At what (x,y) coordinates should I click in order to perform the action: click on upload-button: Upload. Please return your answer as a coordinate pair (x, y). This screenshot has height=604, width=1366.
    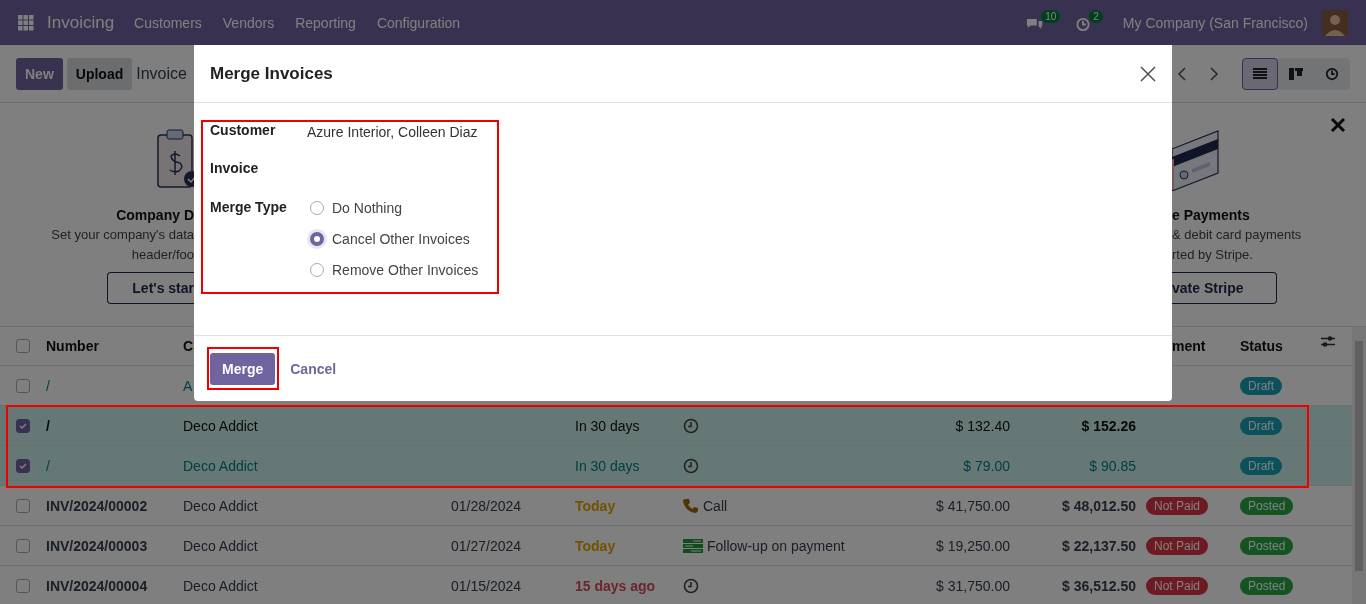
    Looking at the image, I should click on (99, 73).